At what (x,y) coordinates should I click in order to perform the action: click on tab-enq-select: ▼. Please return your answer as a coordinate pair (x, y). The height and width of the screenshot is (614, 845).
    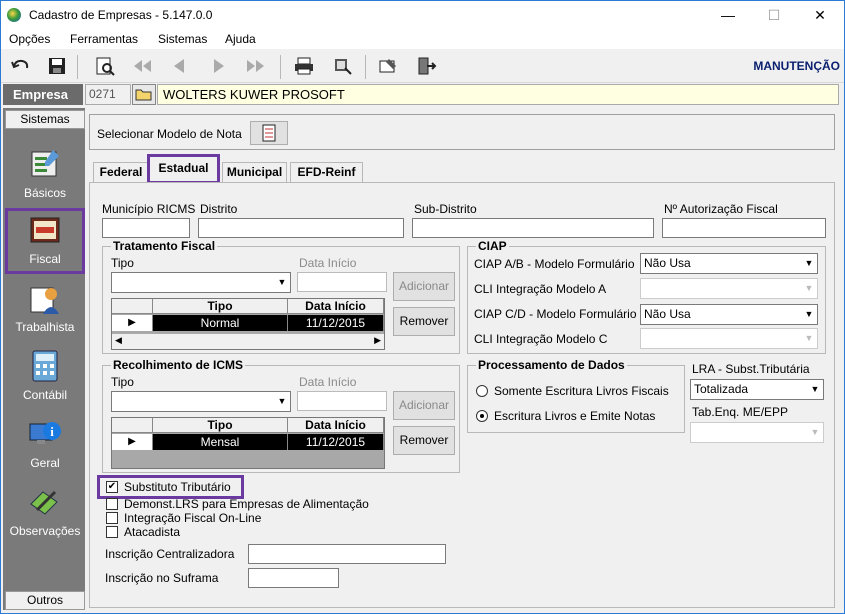
    Looking at the image, I should click on (757, 432).